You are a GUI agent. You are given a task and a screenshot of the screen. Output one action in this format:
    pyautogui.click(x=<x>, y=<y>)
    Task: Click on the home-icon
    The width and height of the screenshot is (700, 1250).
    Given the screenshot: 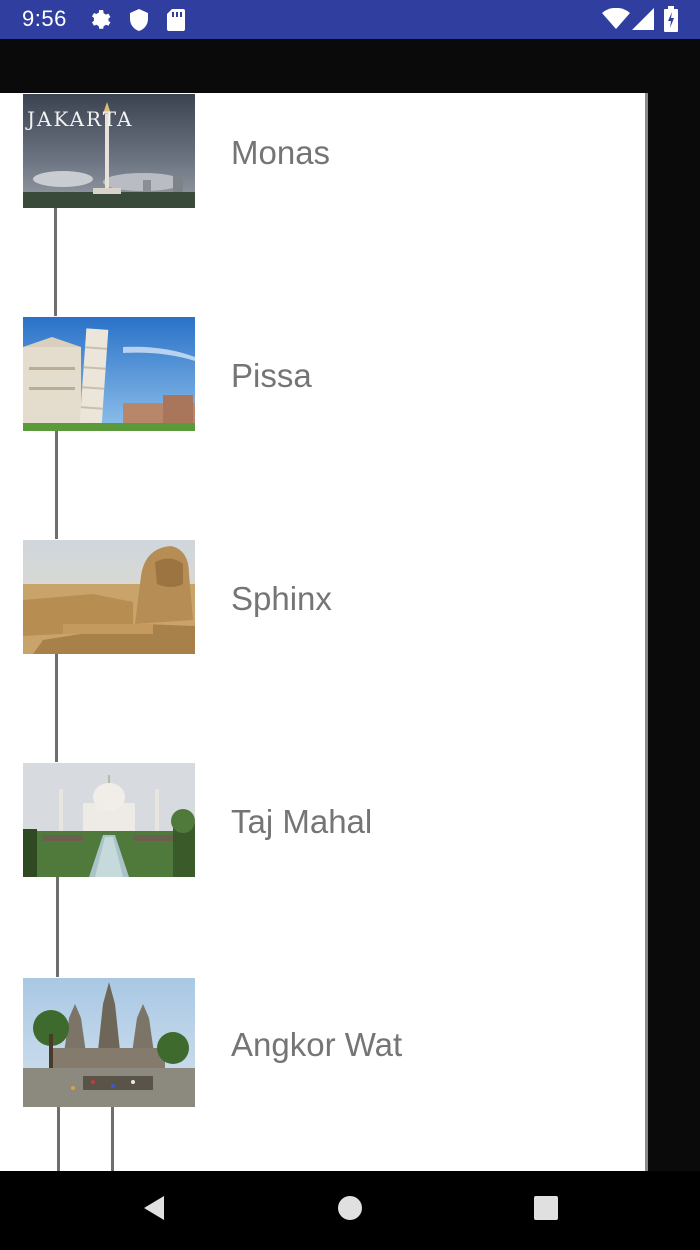 What is the action you would take?
    pyautogui.click(x=350, y=1210)
    